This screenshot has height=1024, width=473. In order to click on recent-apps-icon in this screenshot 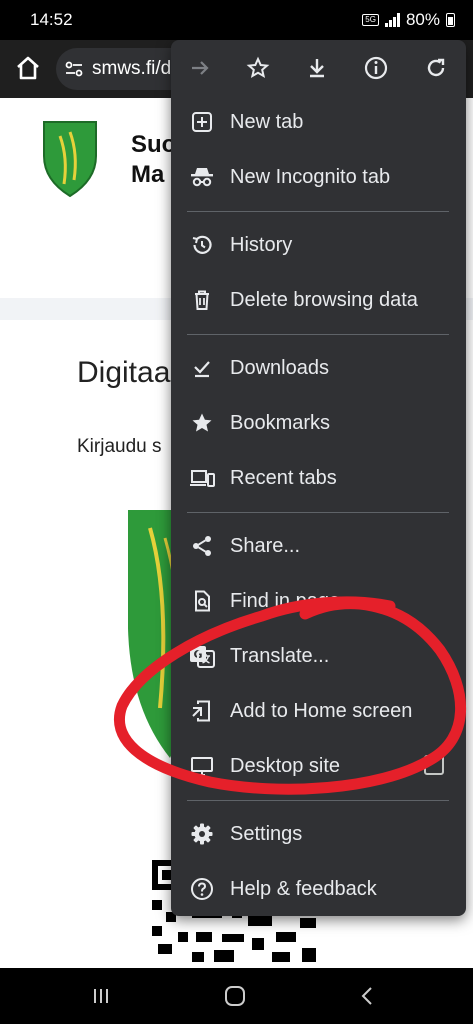, I will do `click(101, 996)`.